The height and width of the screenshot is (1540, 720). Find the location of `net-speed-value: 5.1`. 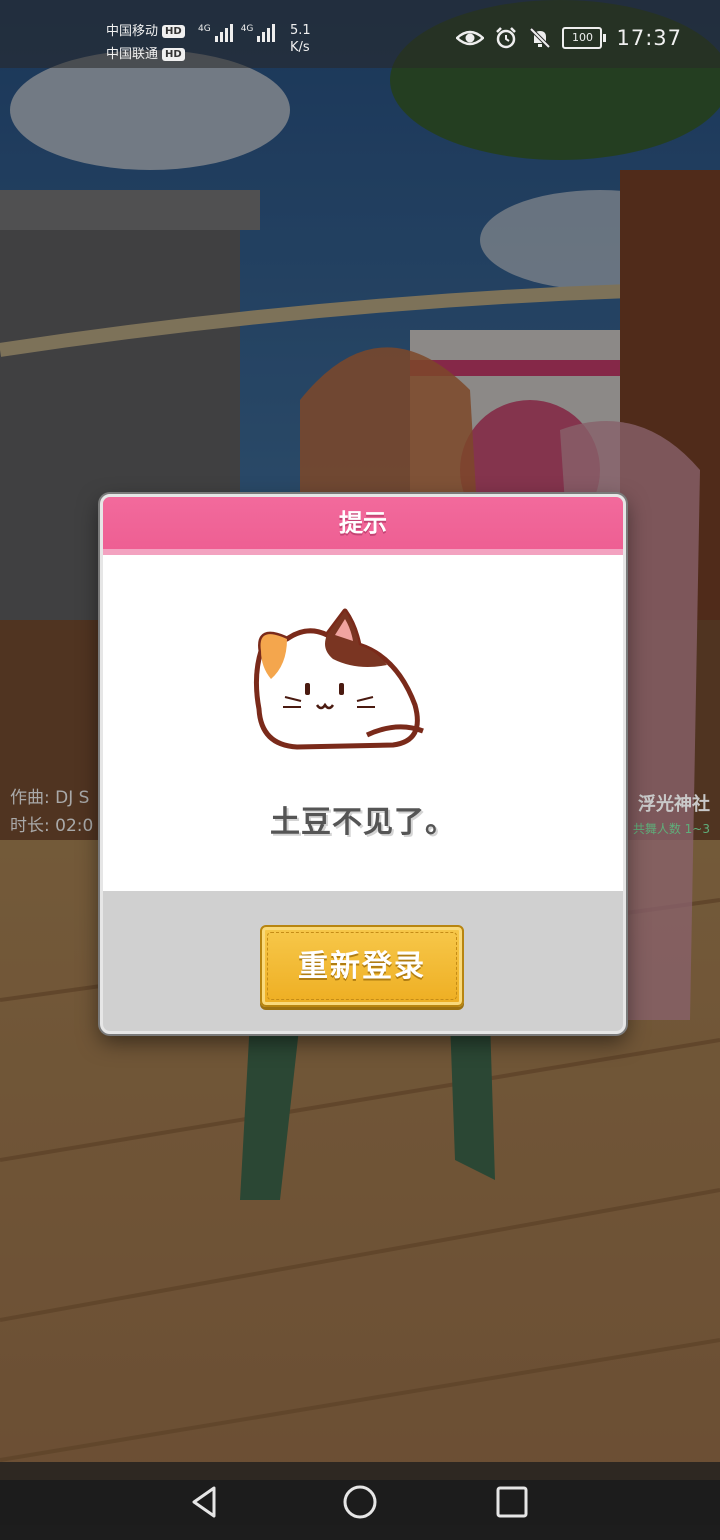

net-speed-value: 5.1 is located at coordinates (300, 30).